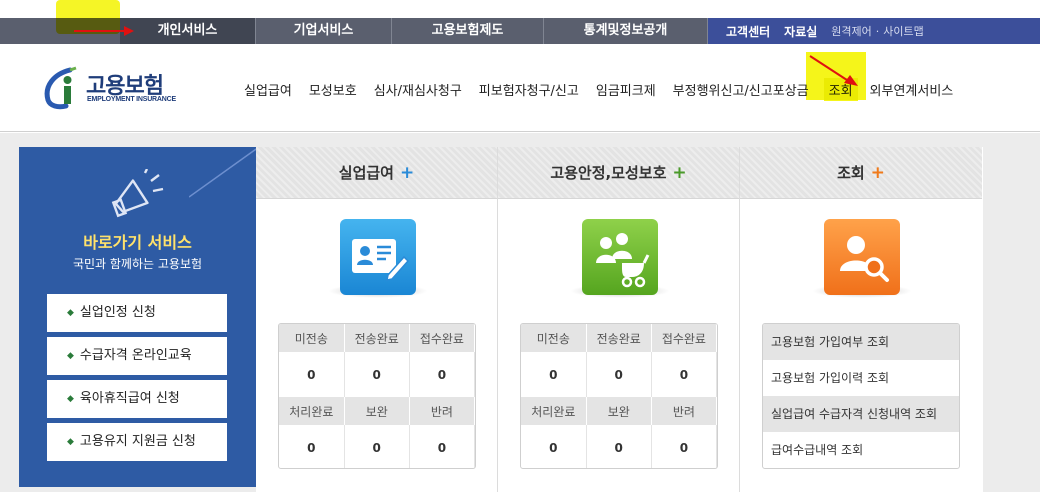  What do you see at coordinates (862, 257) in the screenshot?
I see `person-search-icon` at bounding box center [862, 257].